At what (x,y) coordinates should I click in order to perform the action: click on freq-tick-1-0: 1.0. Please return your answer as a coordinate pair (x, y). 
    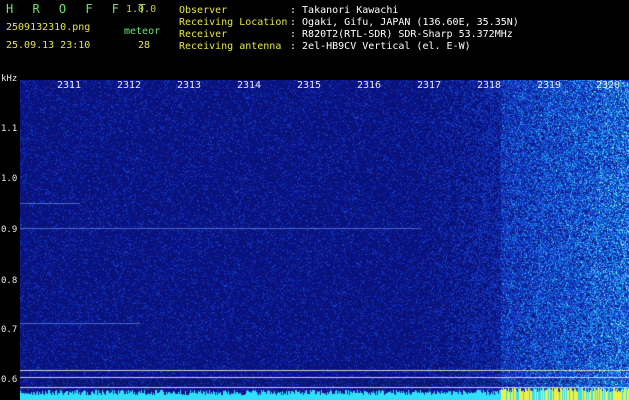
    Looking at the image, I should click on (9, 179).